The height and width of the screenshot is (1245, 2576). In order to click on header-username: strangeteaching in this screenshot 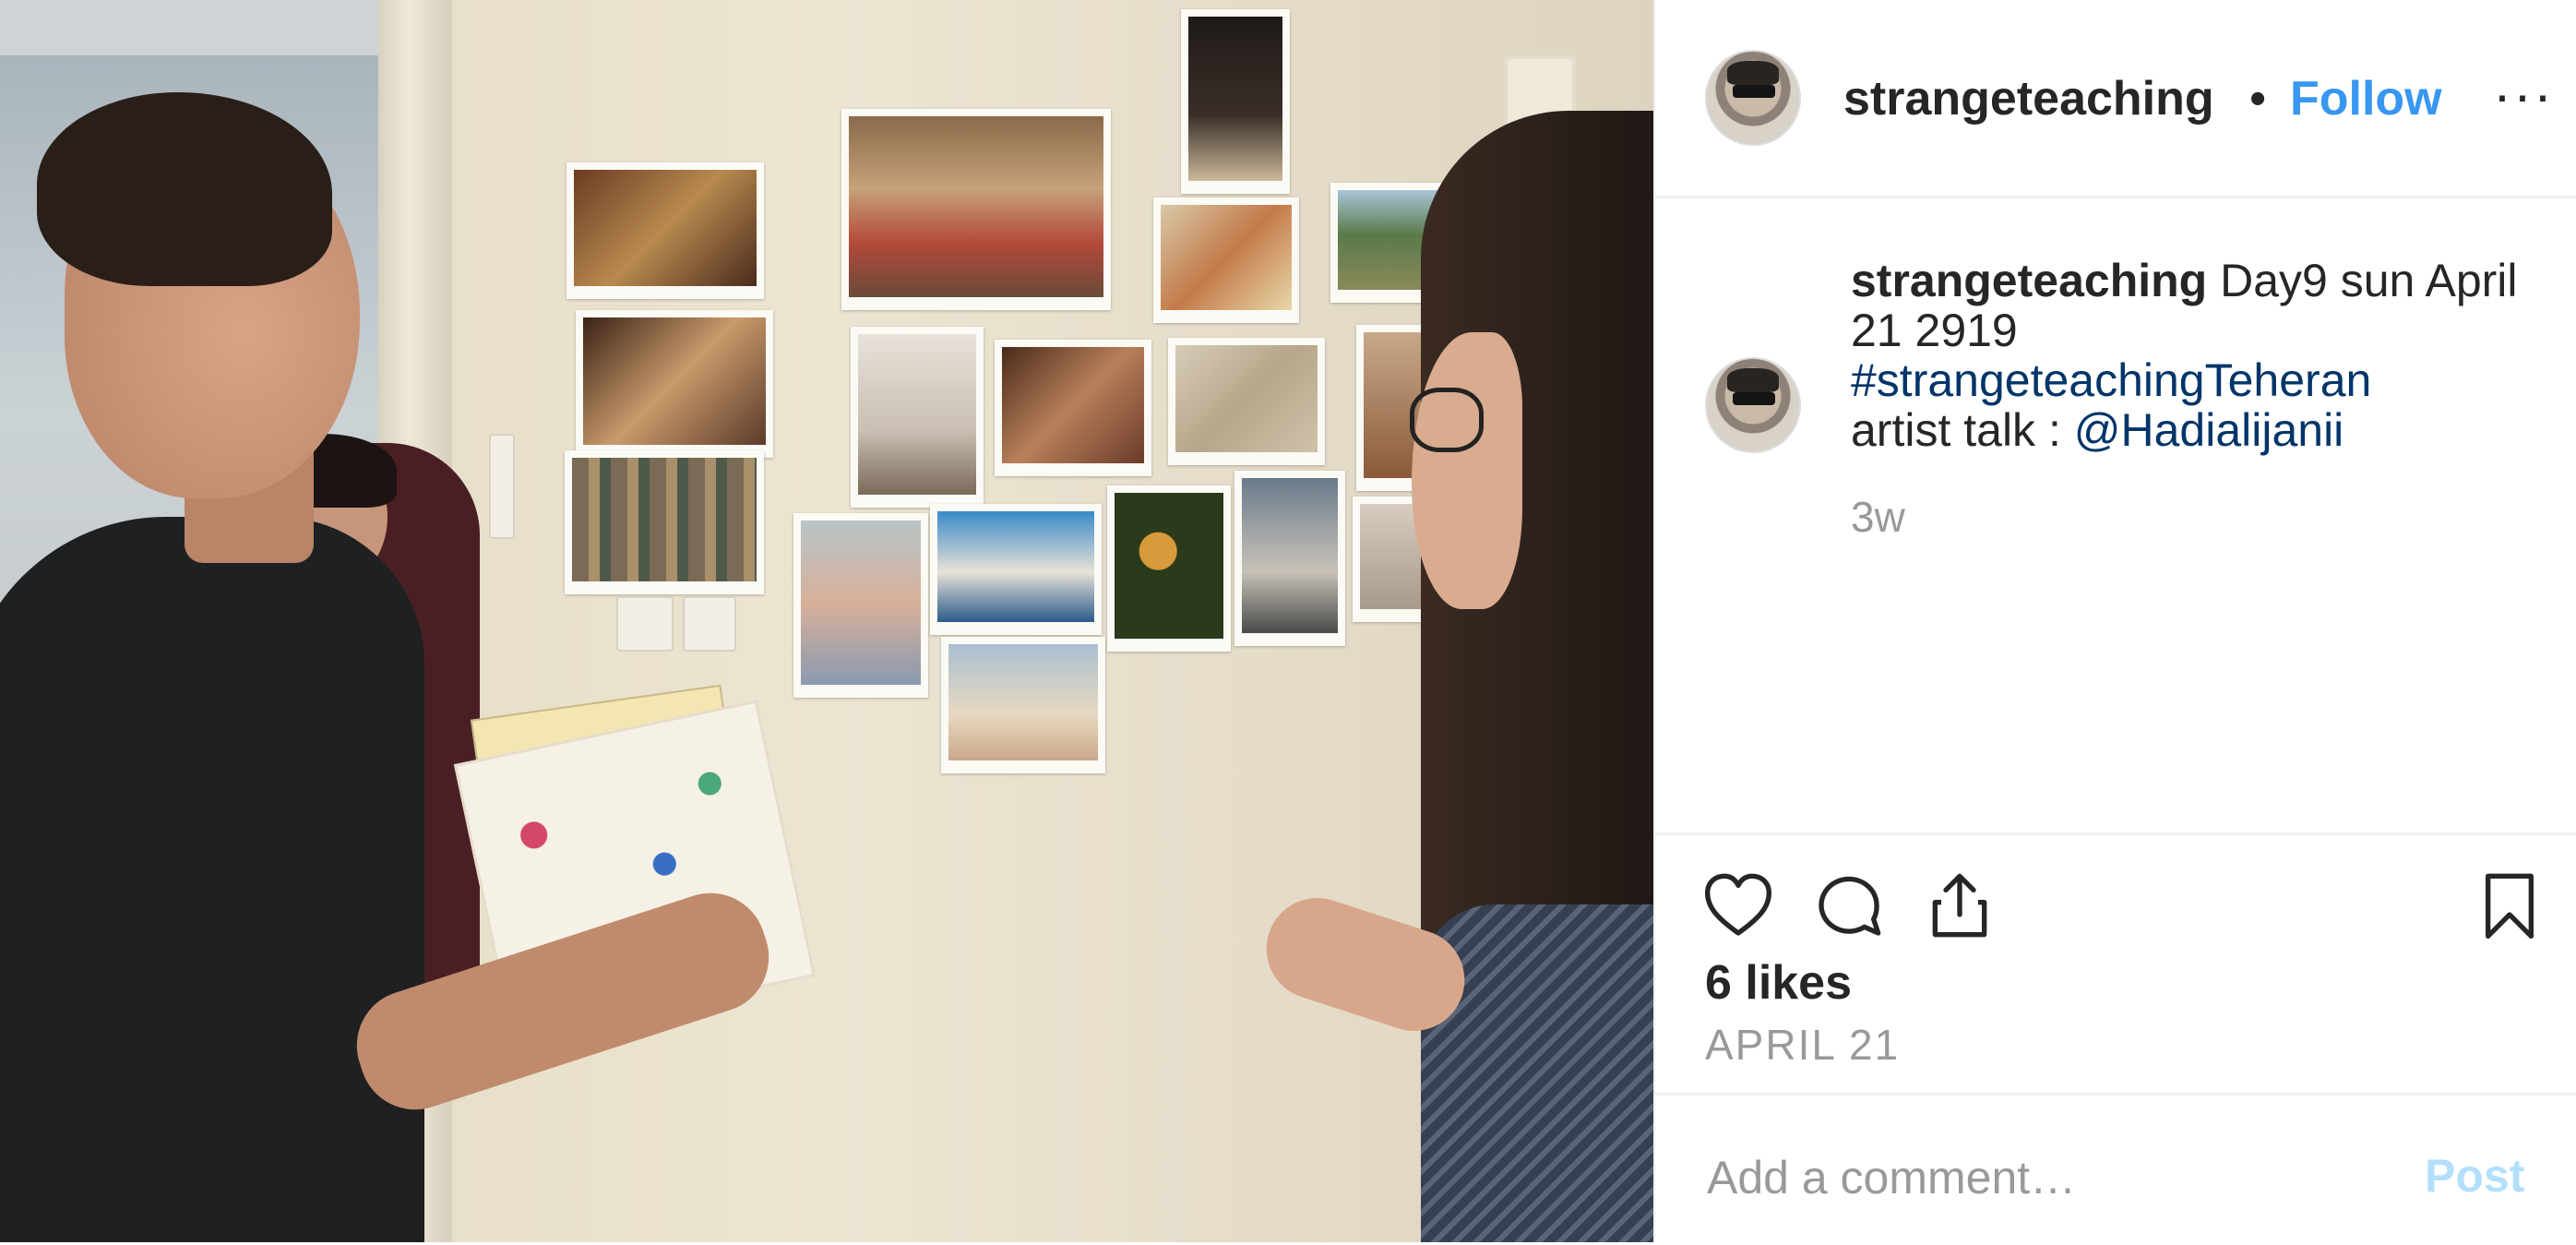, I will do `click(2041, 98)`.